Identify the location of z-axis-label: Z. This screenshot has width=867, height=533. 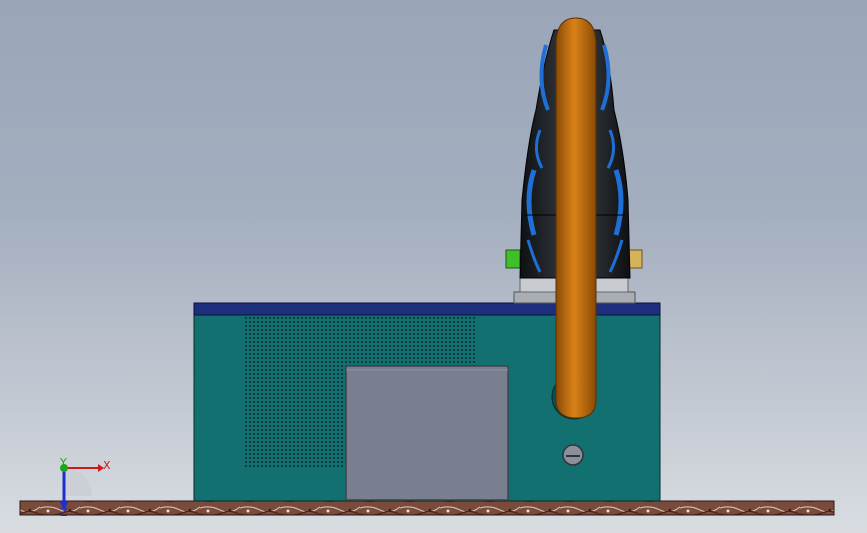
(64, 512).